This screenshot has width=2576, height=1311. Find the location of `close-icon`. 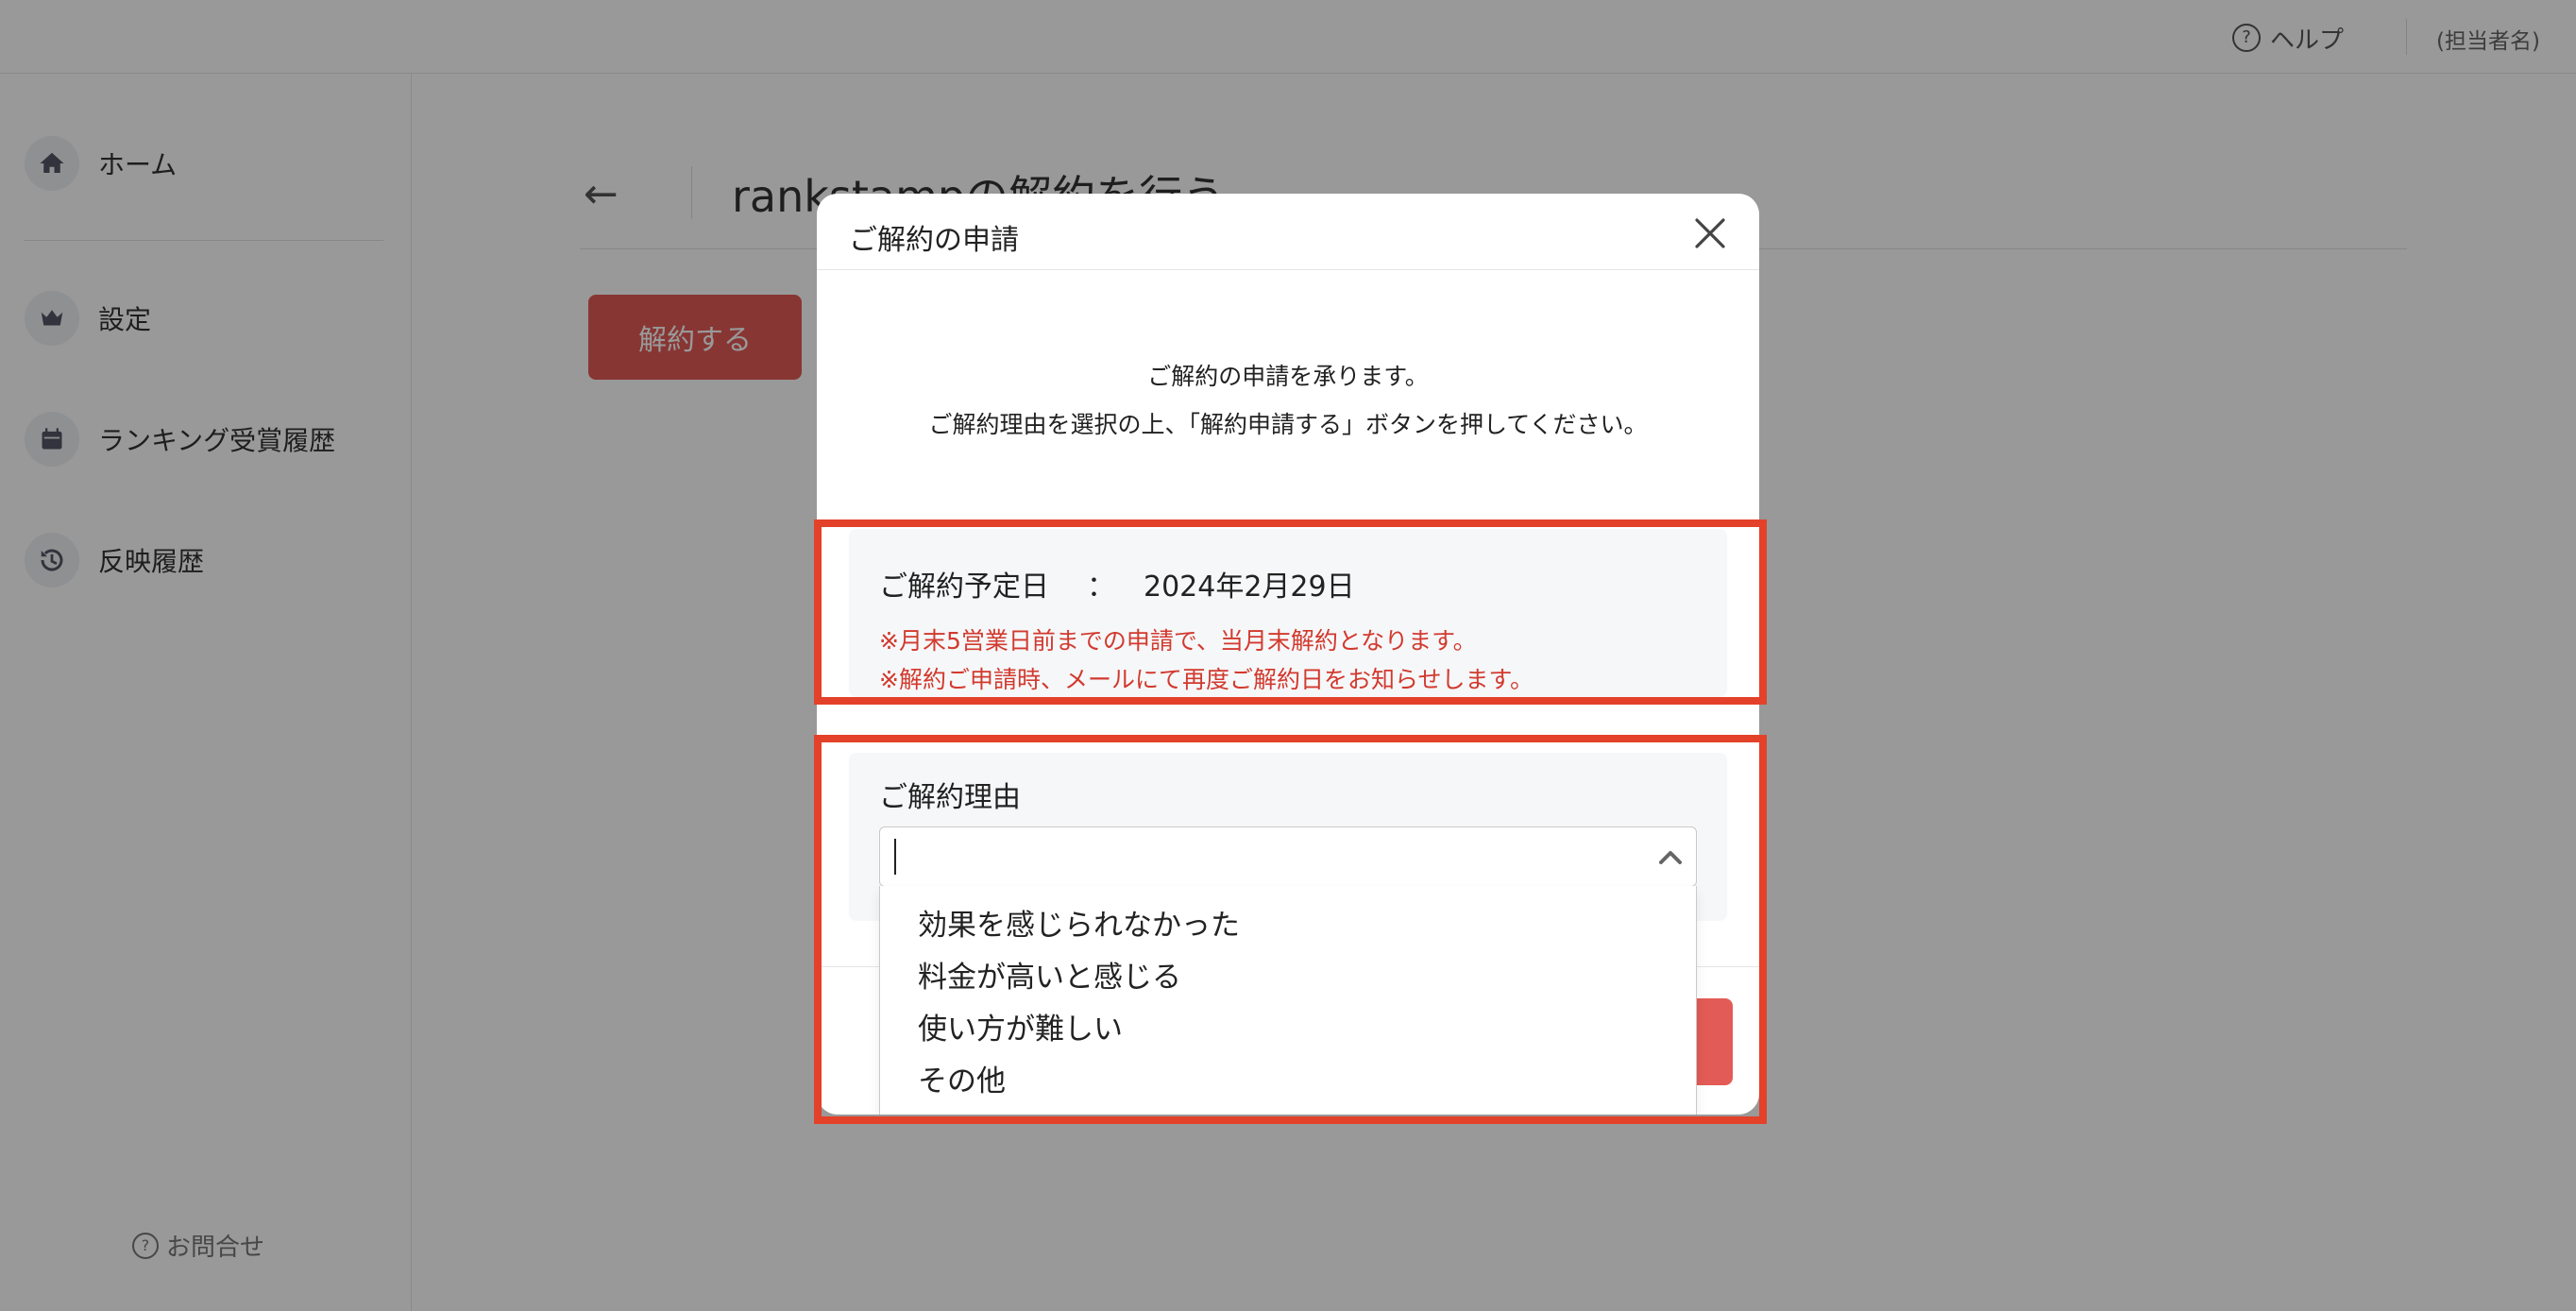

close-icon is located at coordinates (1710, 233).